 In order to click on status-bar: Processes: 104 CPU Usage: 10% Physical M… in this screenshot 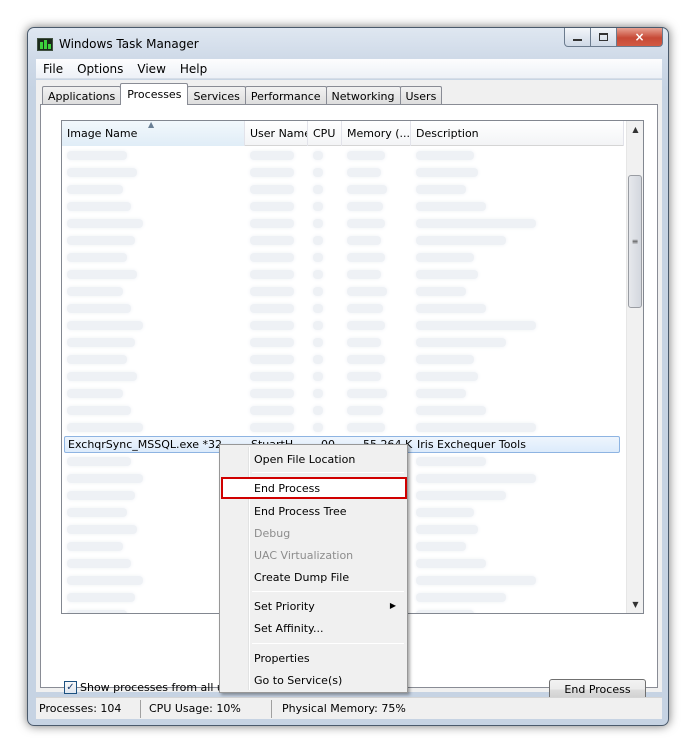, I will do `click(349, 708)`.